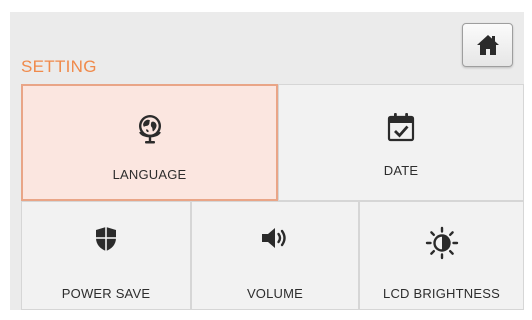 The width and height of the screenshot is (532, 320). Describe the element at coordinates (106, 255) in the screenshot. I see `power-save-tile: POWER SAVE` at that location.